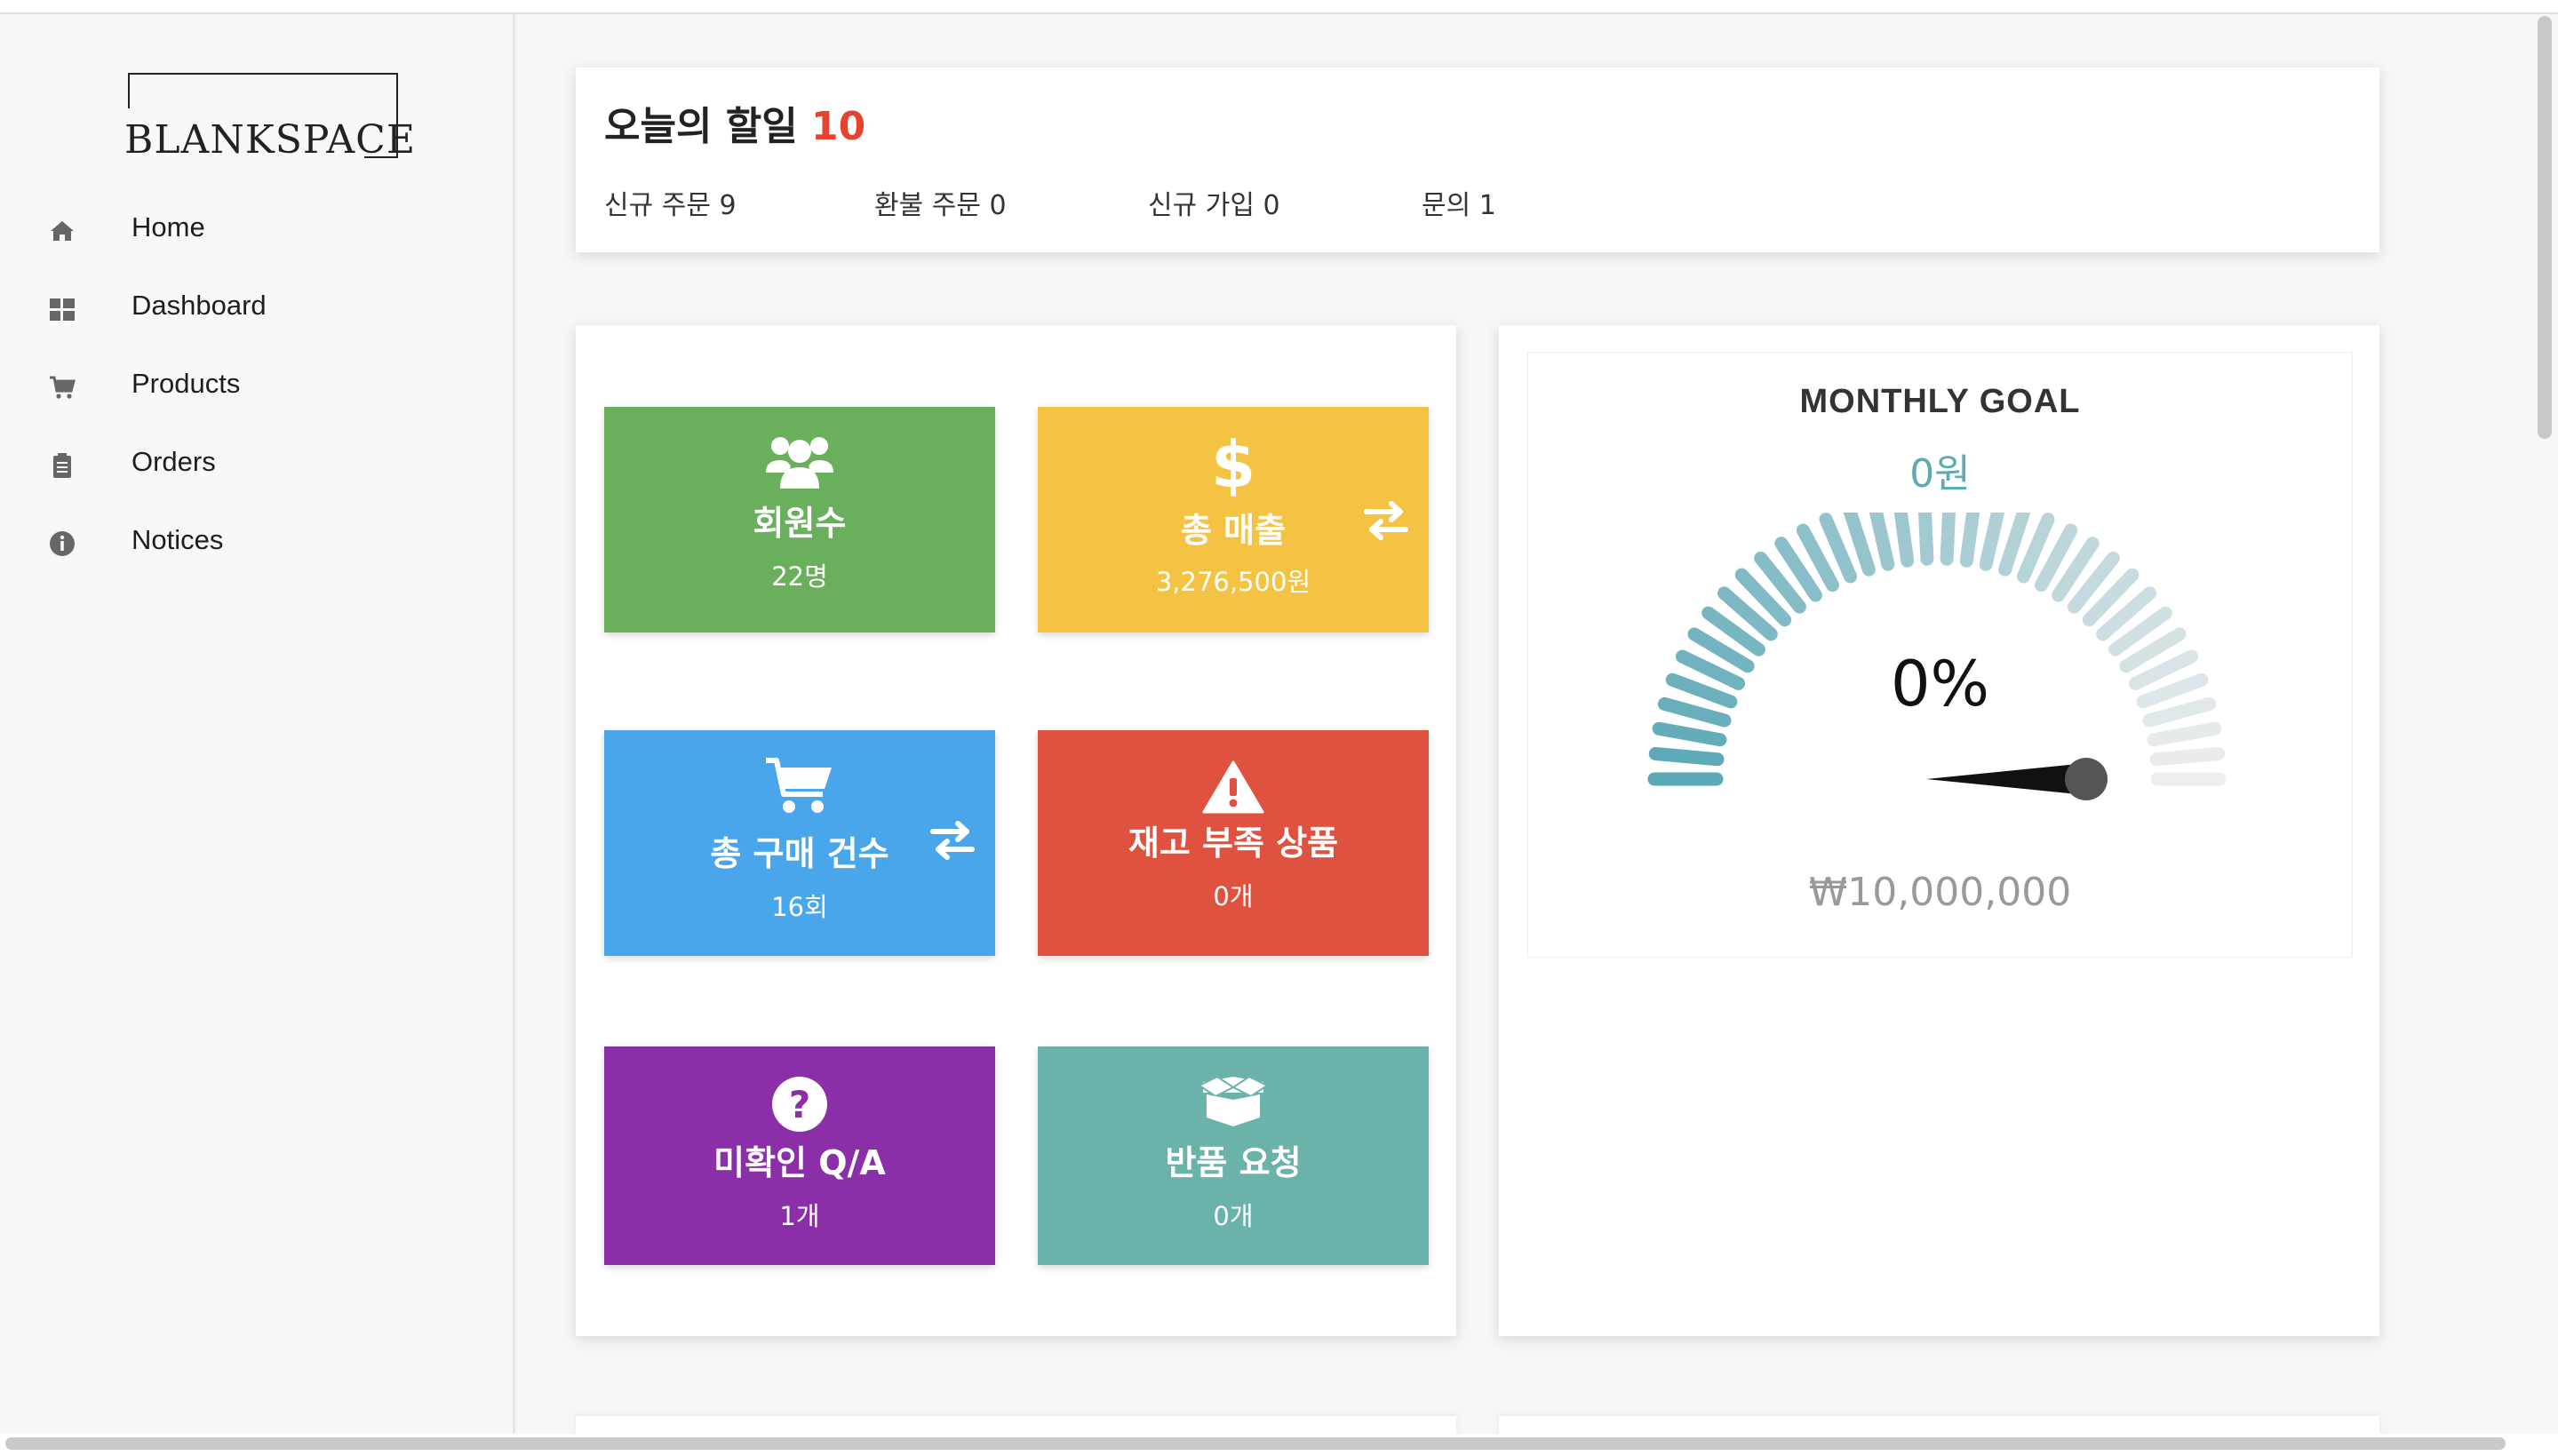  Describe the element at coordinates (800, 523) in the screenshot. I see `tile-title: 회원수` at that location.